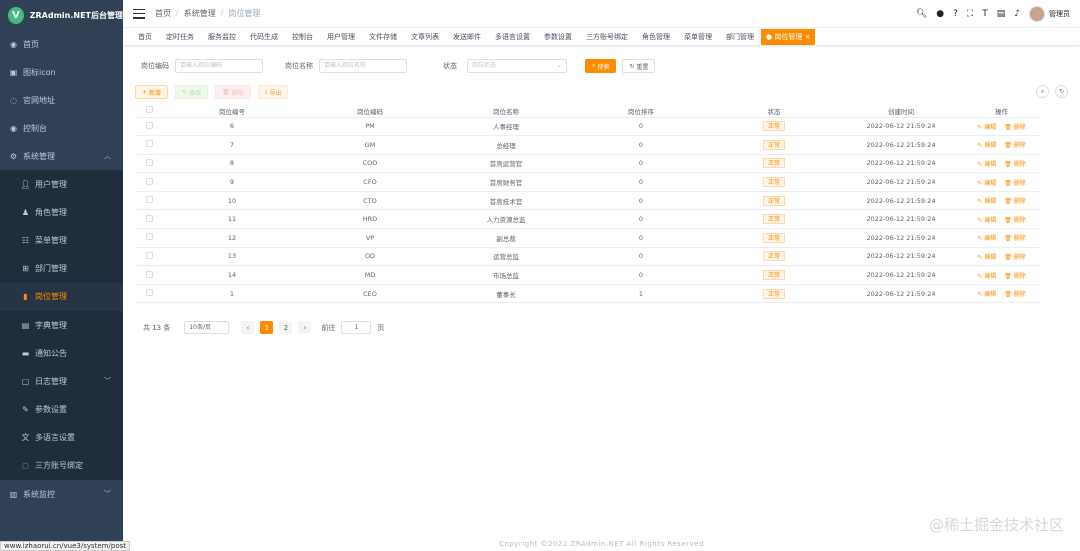  Describe the element at coordinates (517, 66) in the screenshot. I see `status-select: 岗位状态 ⌄` at that location.